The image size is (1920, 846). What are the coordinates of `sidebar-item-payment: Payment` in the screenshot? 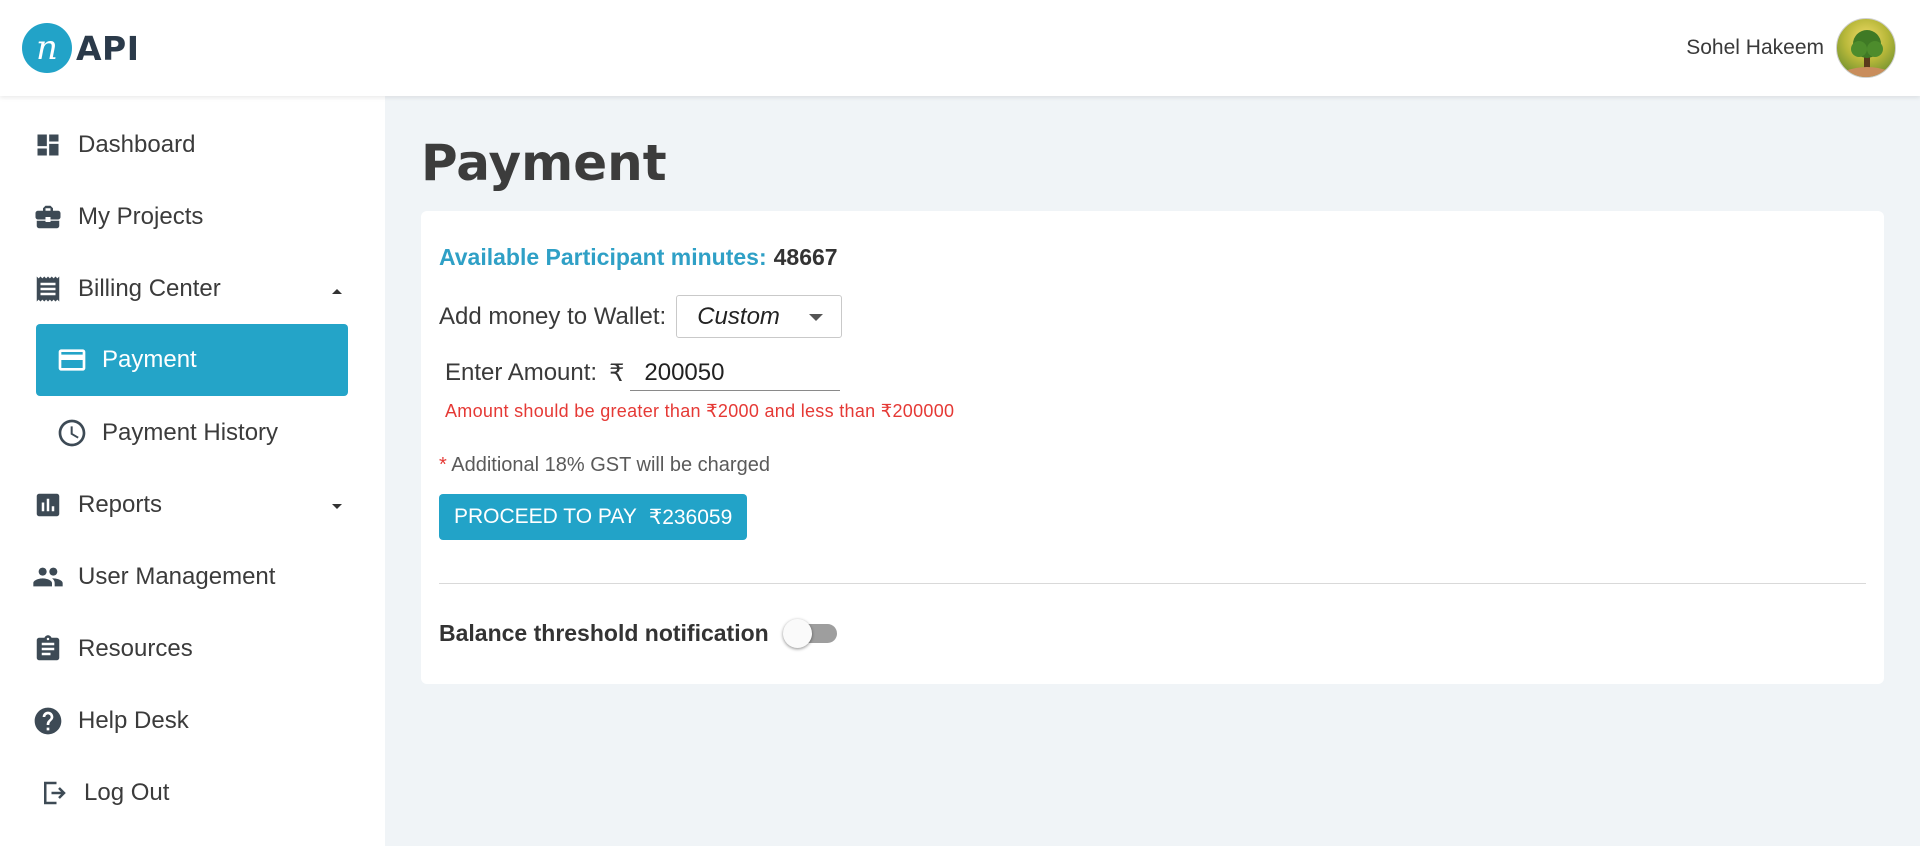 It's located at (192, 360).